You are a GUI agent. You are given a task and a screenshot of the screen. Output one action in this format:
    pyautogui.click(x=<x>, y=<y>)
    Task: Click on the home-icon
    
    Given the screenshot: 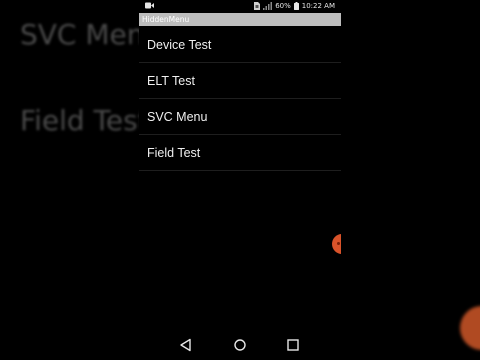 What is the action you would take?
    pyautogui.click(x=240, y=345)
    